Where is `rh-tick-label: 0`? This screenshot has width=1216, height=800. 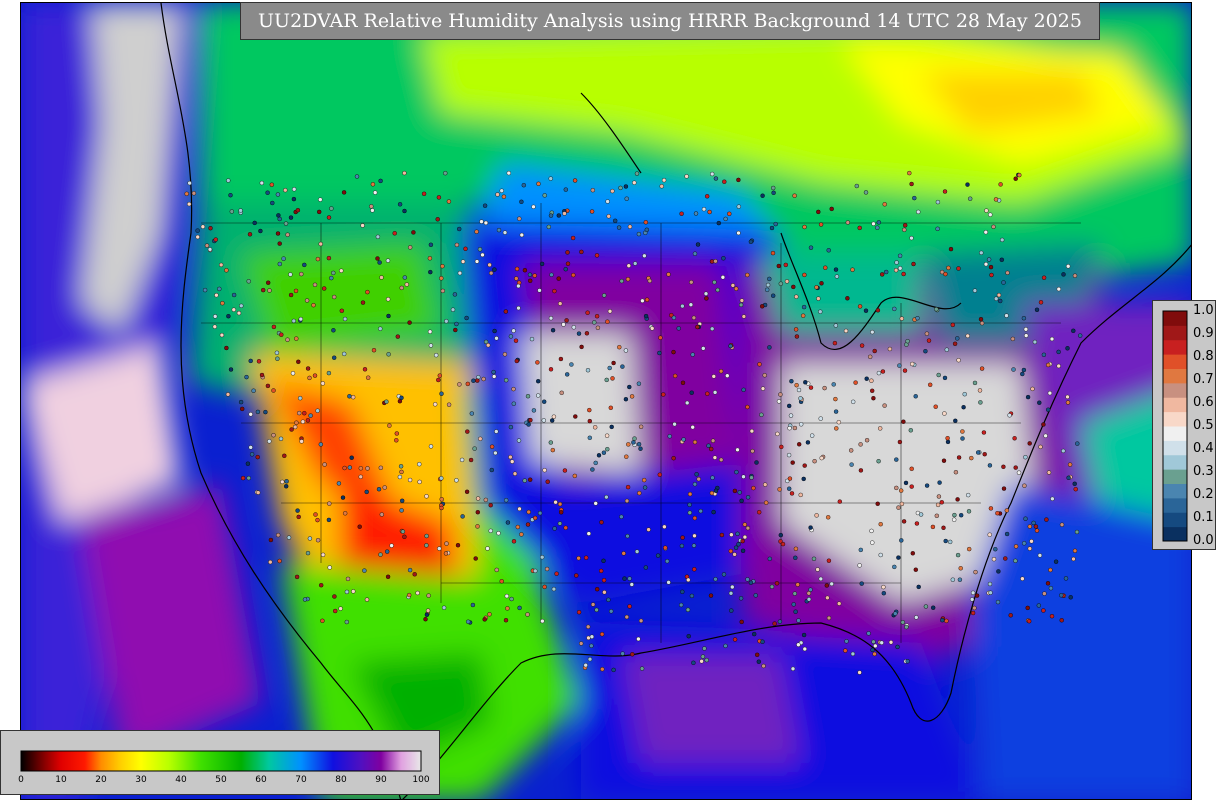
rh-tick-label: 0 is located at coordinates (21, 780).